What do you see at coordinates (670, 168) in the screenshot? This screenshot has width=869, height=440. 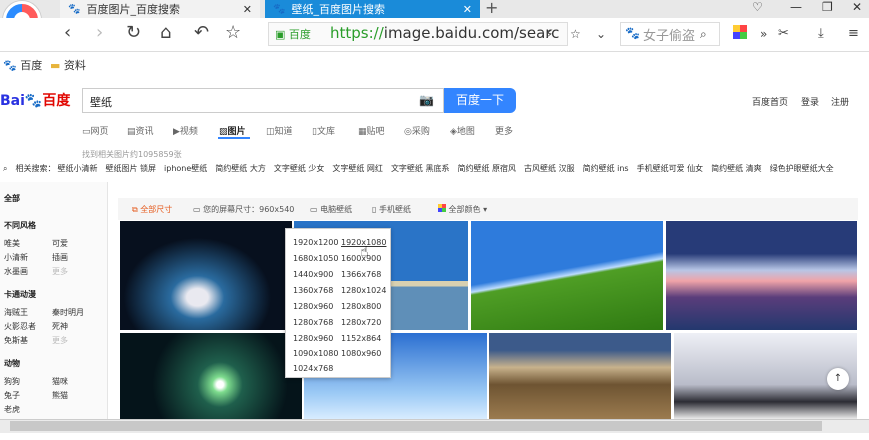 I see `related-link: 手机壁纸可爱 仙女` at bounding box center [670, 168].